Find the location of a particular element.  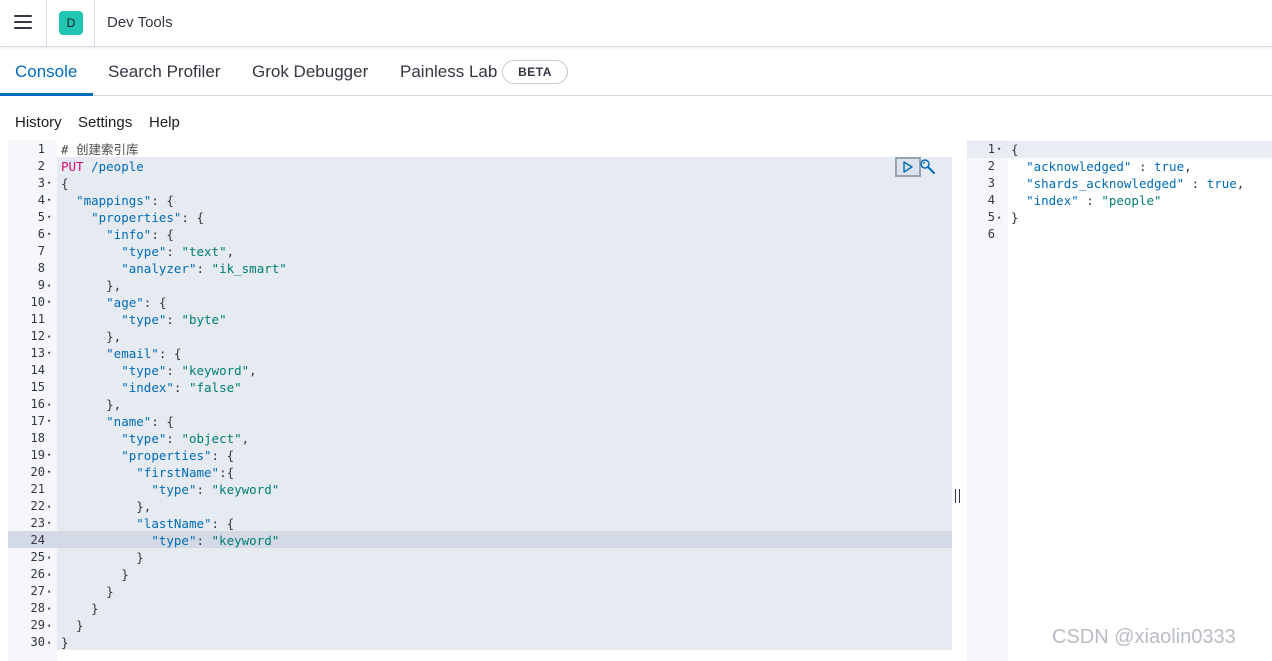

help-link: Help is located at coordinates (164, 122).